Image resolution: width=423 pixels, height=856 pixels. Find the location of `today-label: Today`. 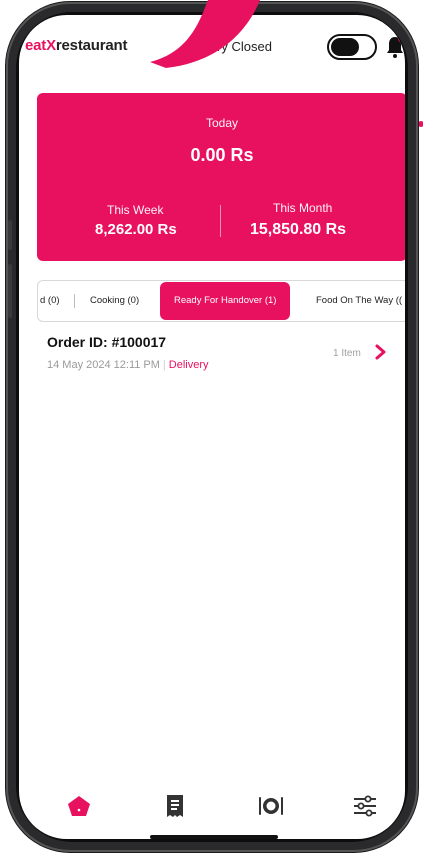

today-label: Today is located at coordinates (222, 123).